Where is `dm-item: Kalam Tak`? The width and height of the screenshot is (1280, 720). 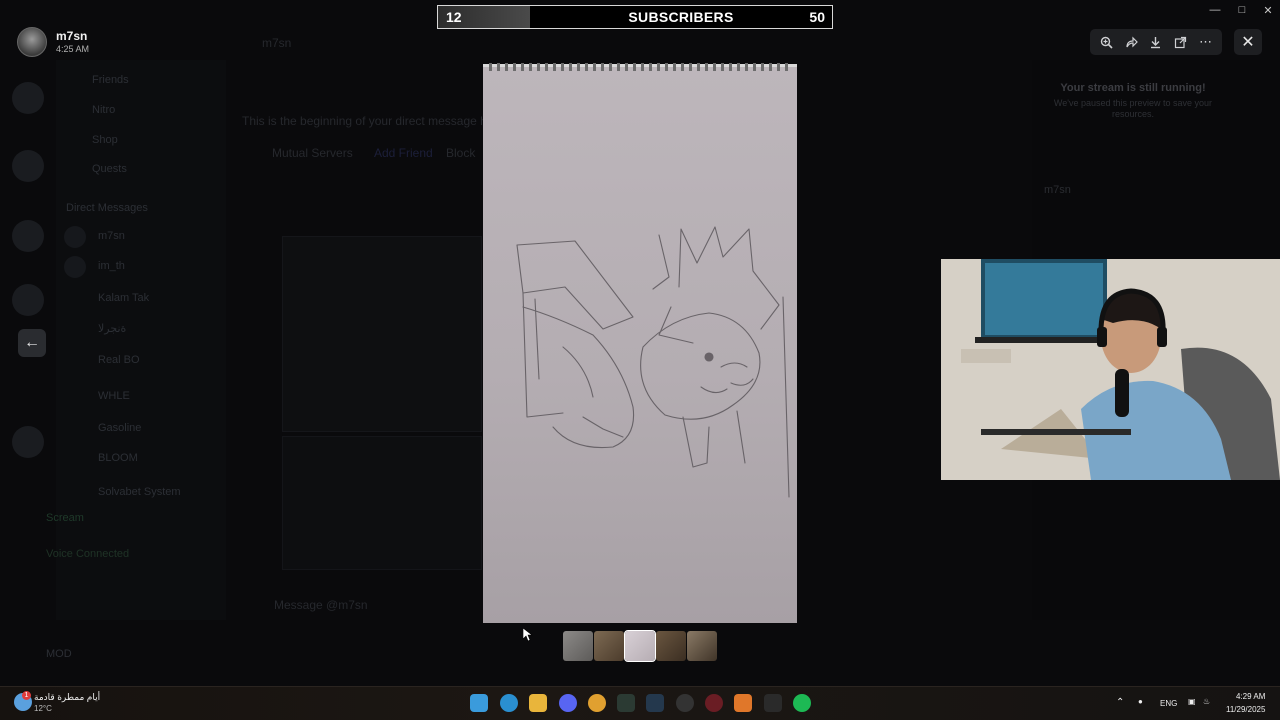
dm-item: Kalam Tak is located at coordinates (123, 298).